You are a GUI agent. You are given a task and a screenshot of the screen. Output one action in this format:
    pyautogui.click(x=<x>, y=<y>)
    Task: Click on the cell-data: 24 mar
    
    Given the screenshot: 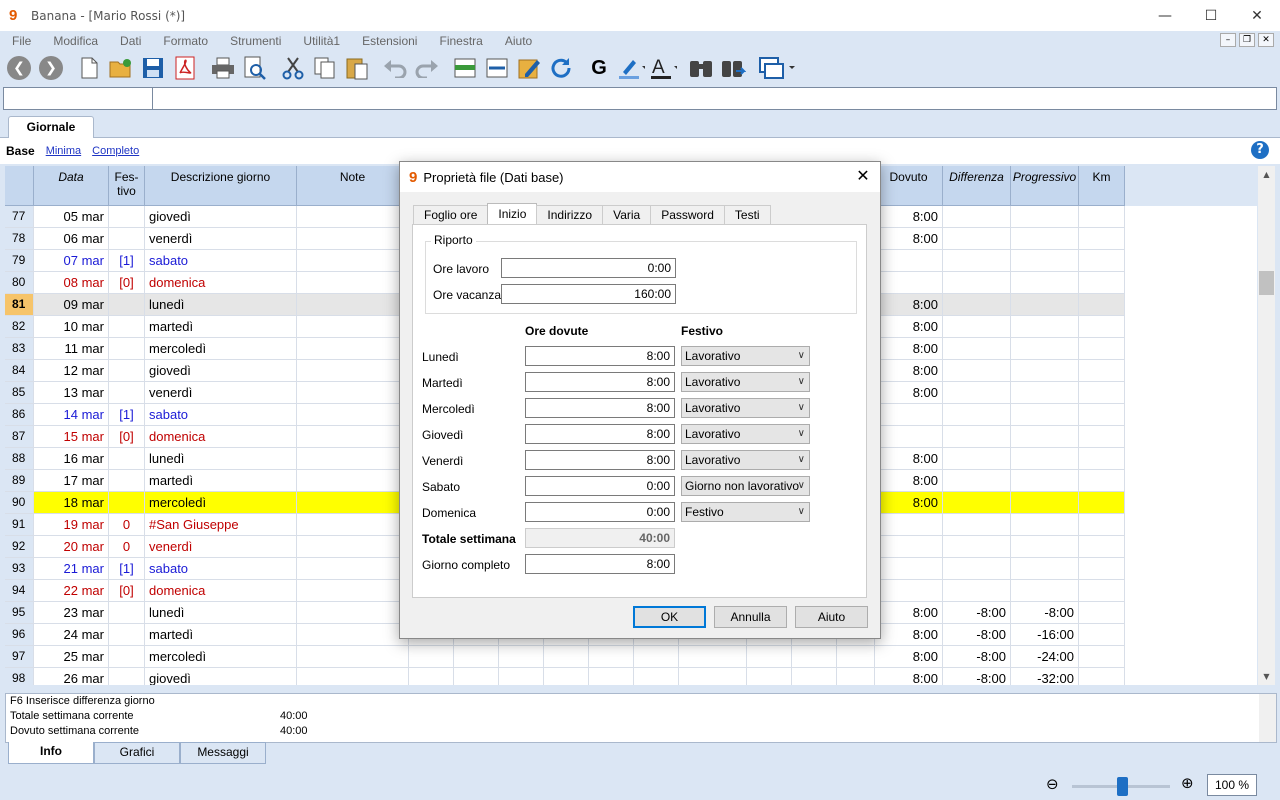 What is the action you would take?
    pyautogui.click(x=71, y=635)
    